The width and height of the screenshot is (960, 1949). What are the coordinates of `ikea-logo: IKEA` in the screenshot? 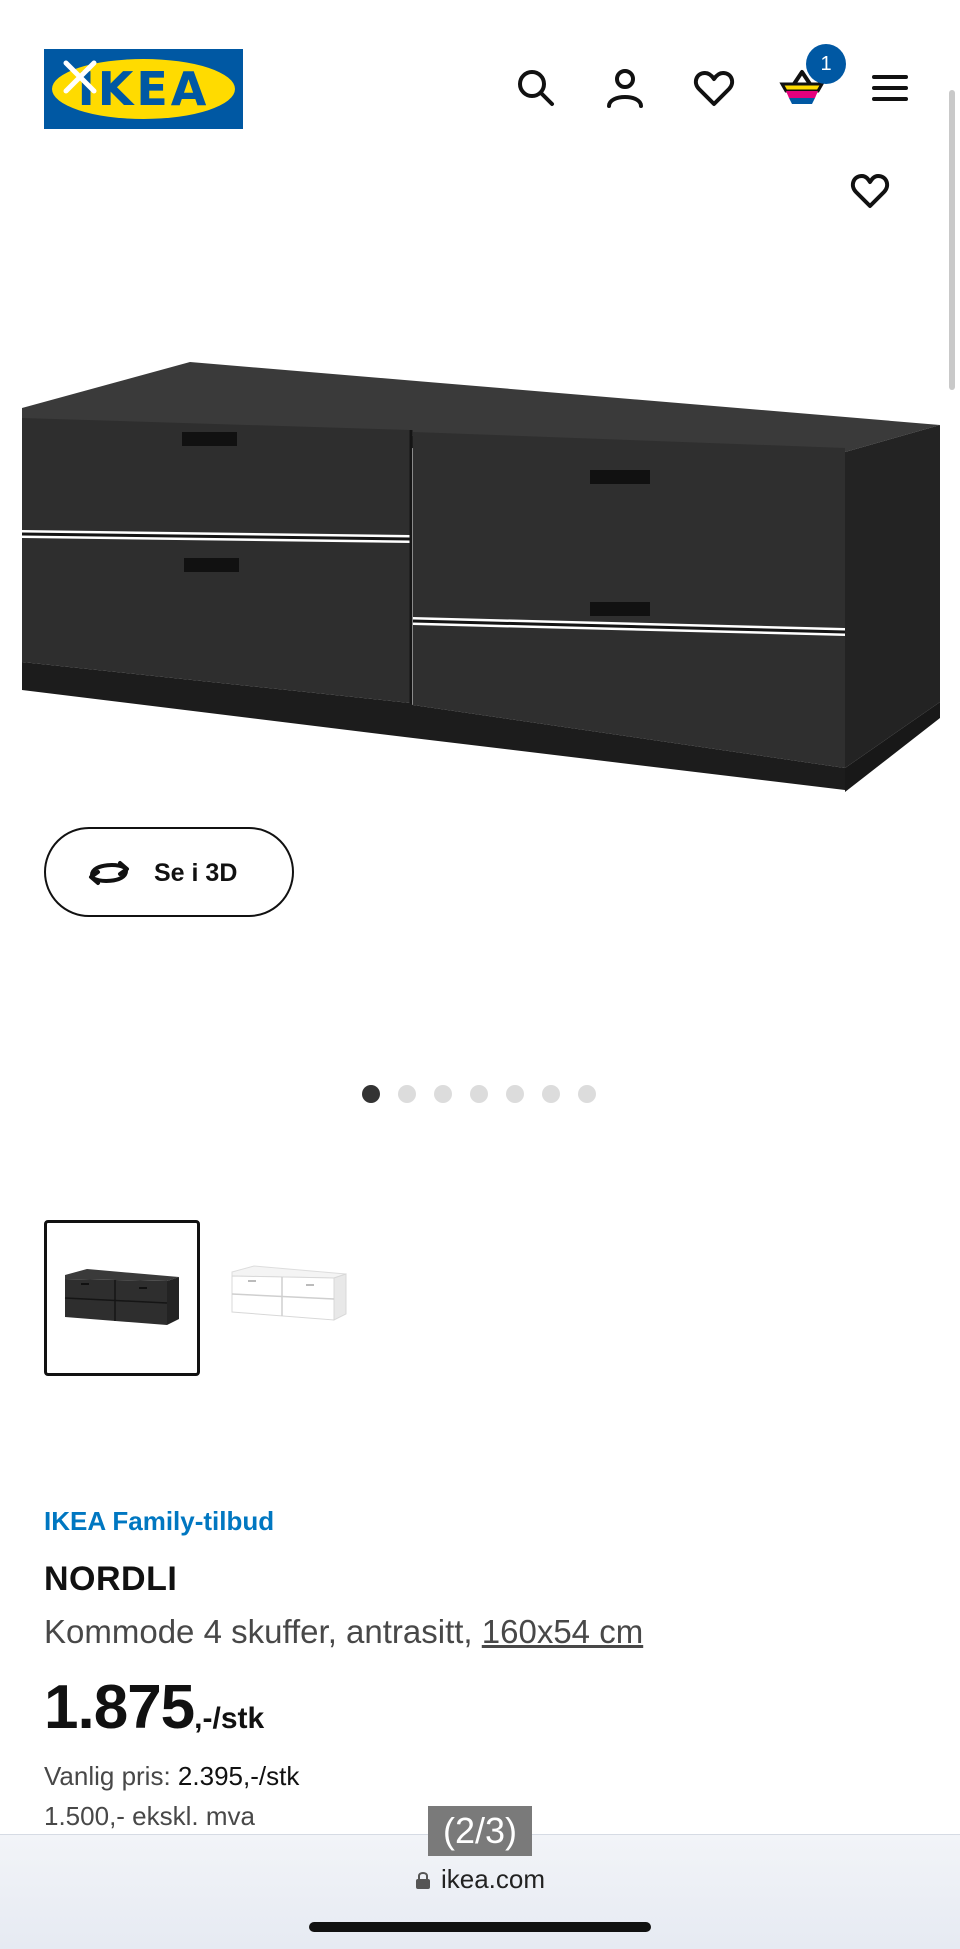 It's located at (143, 89).